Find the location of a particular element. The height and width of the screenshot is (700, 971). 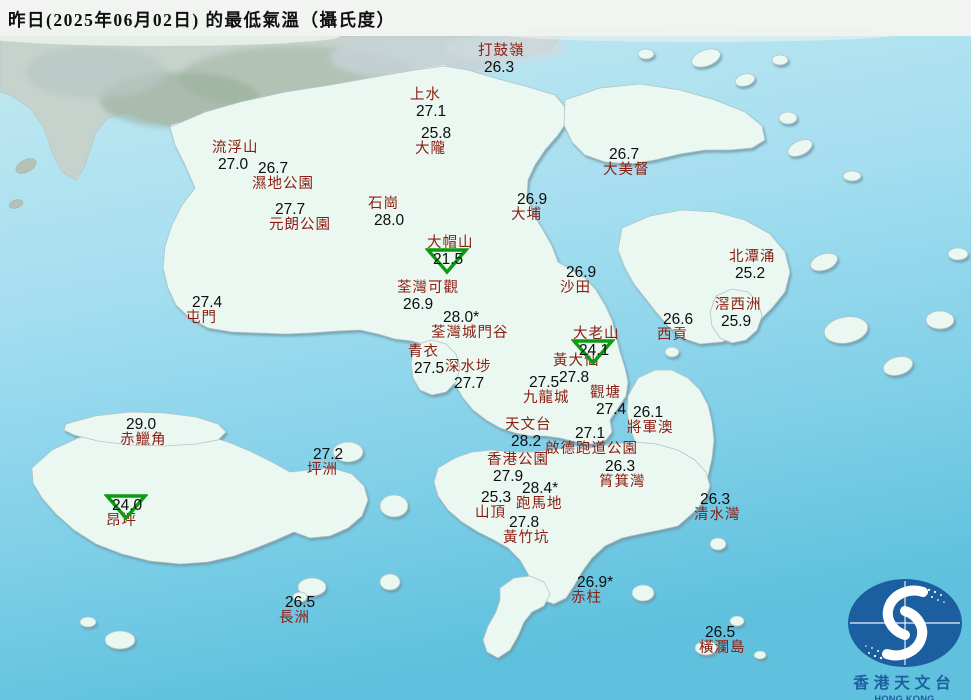

station-name: 石崗 is located at coordinates (383, 204).